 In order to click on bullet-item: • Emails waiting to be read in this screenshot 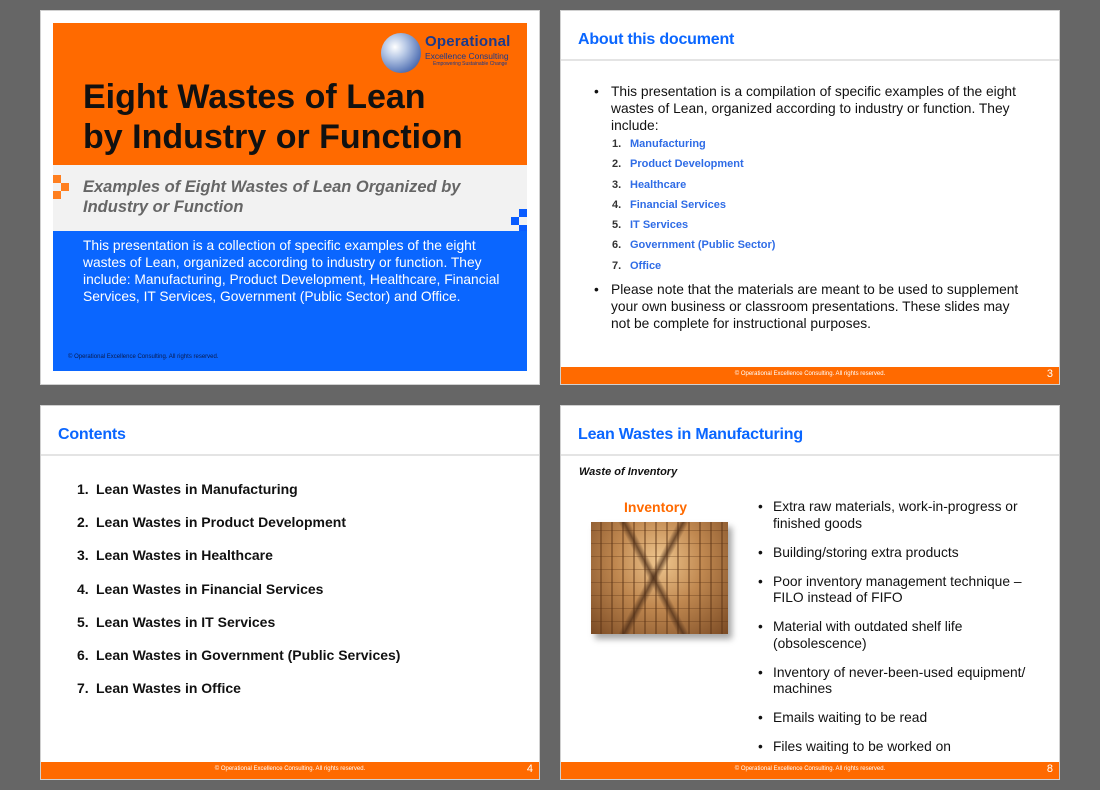, I will do `click(896, 718)`.